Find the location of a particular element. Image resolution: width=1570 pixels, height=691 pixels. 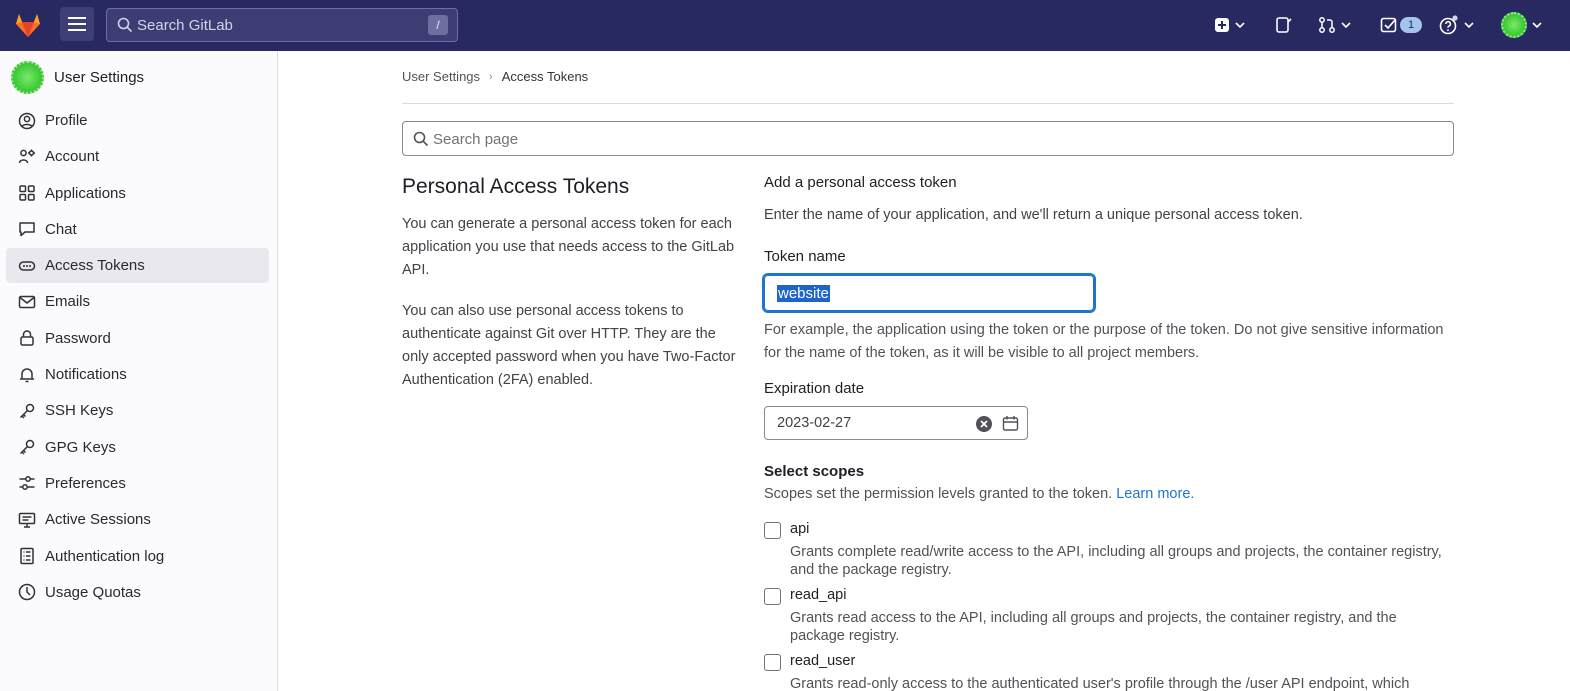

plus-square-icon is located at coordinates (1222, 25).